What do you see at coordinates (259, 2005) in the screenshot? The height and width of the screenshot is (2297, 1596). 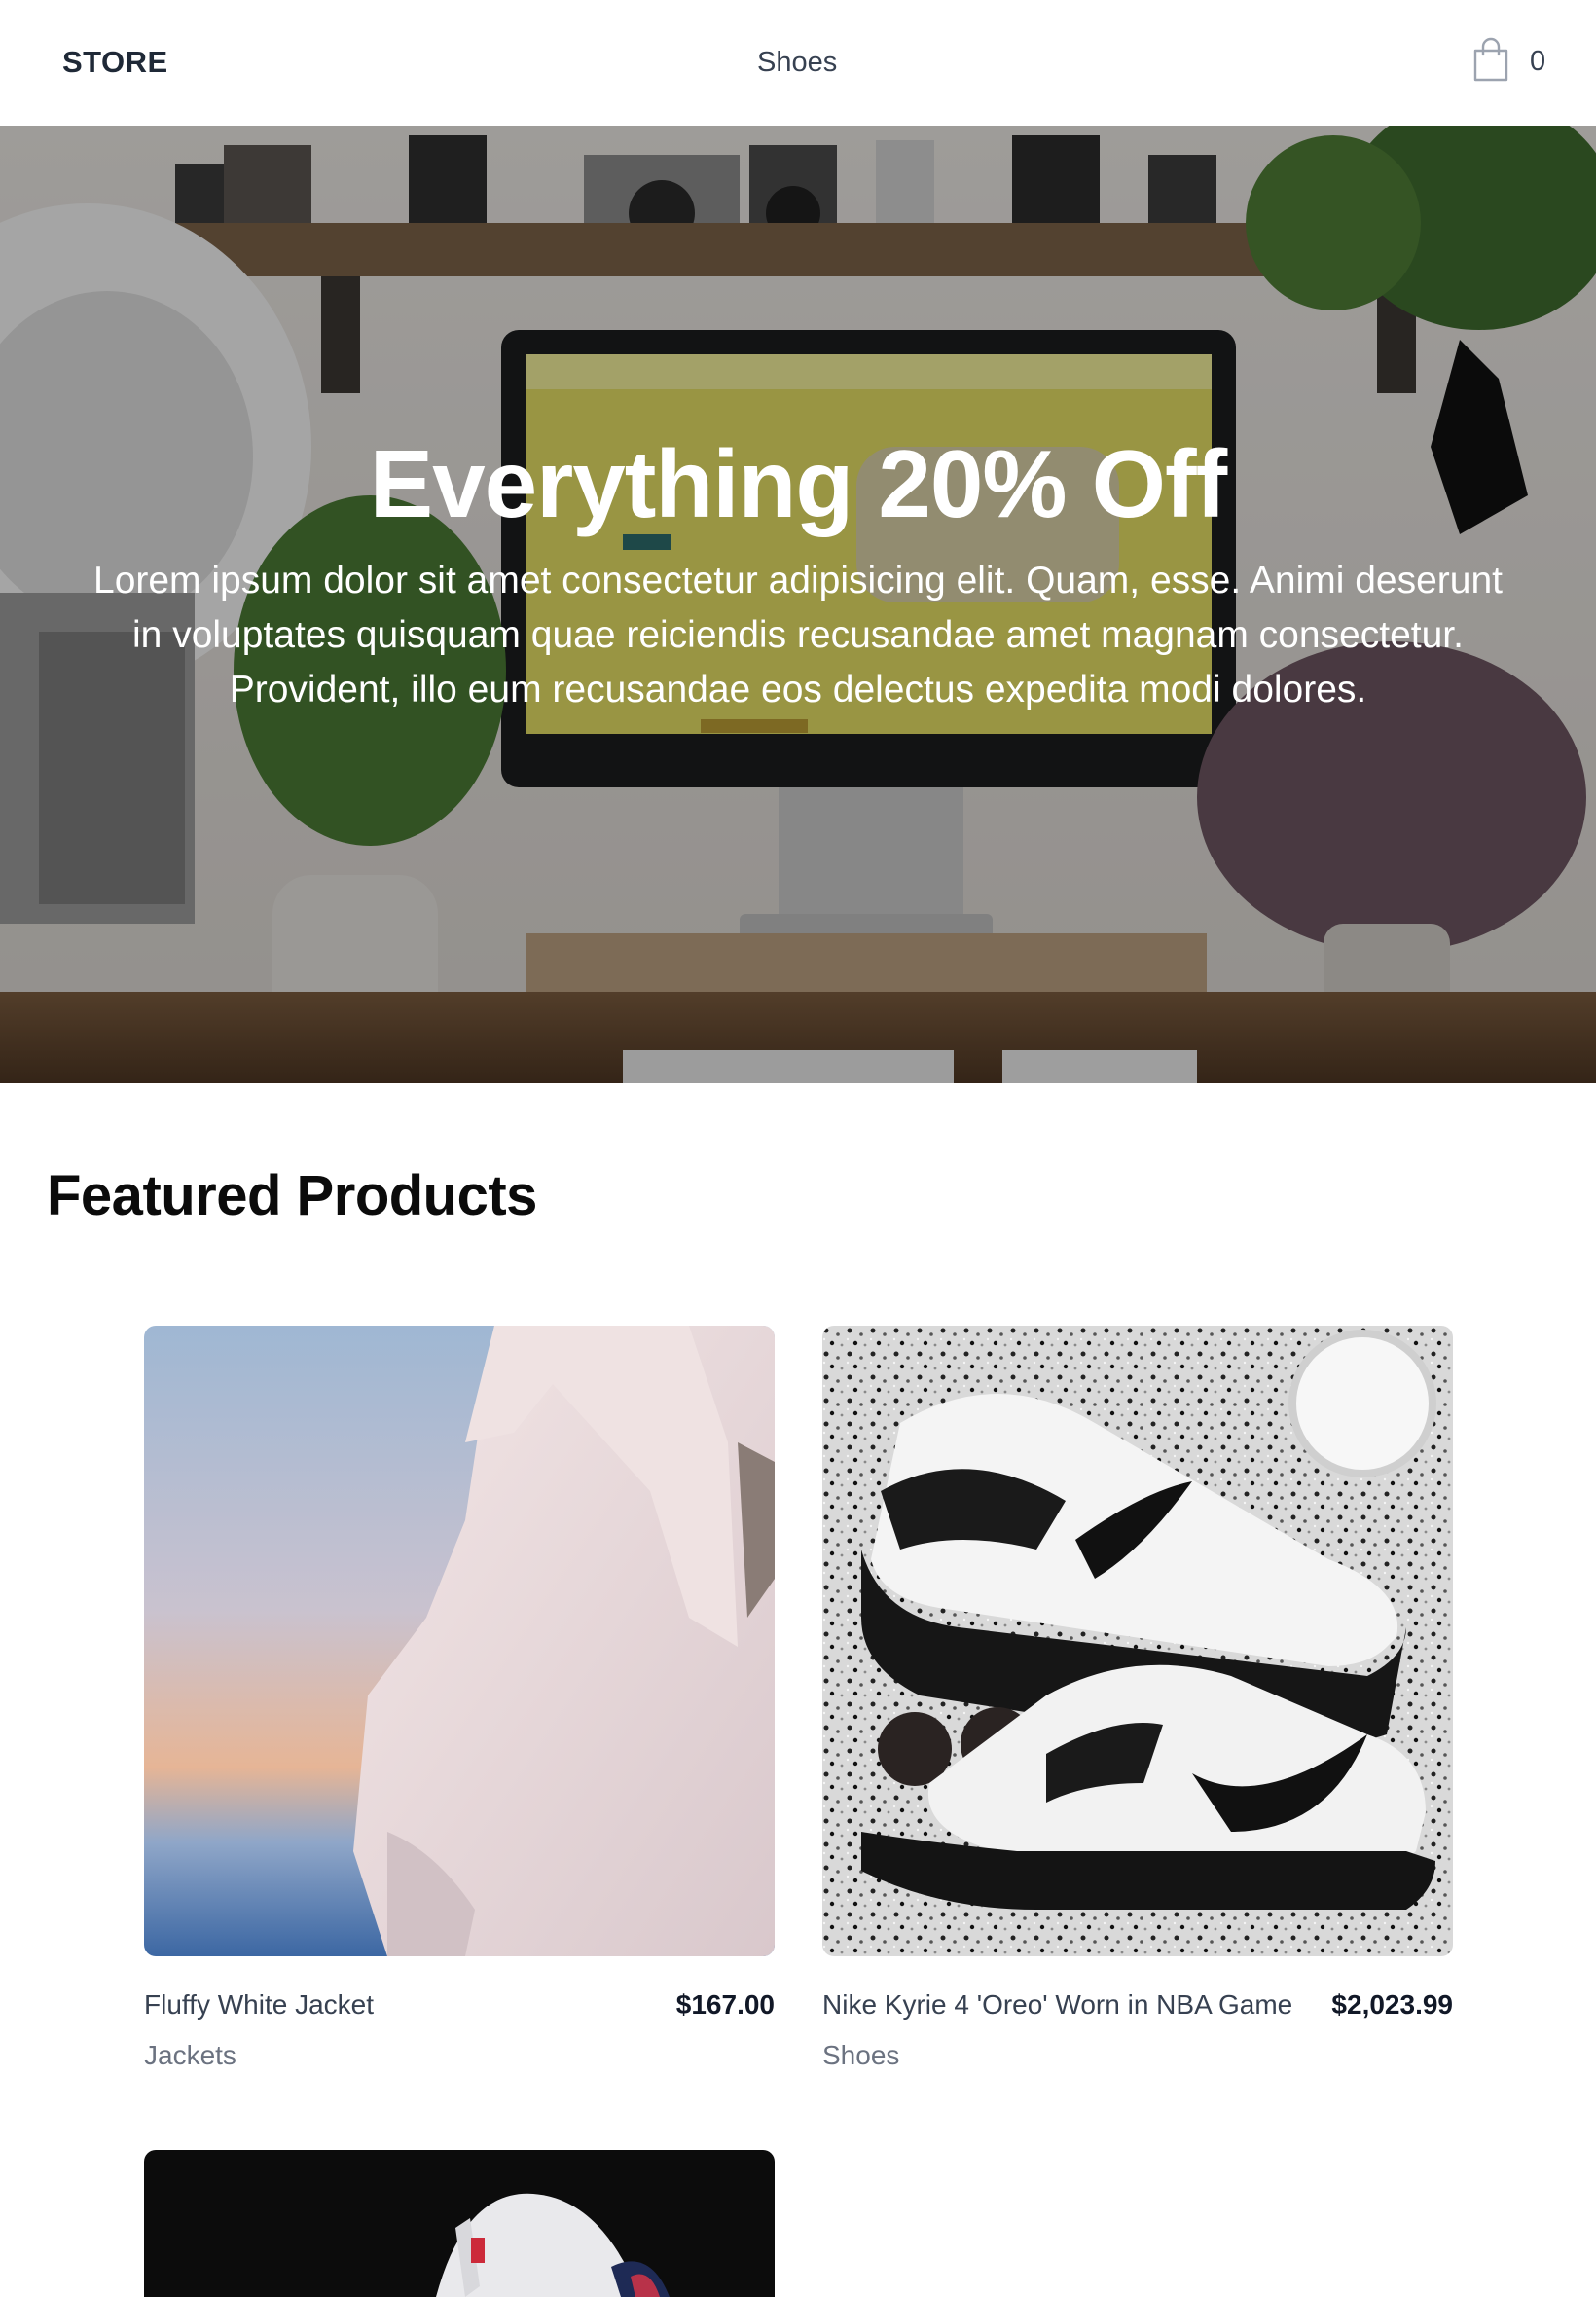 I see `product-name: Fluffy White Jacket` at bounding box center [259, 2005].